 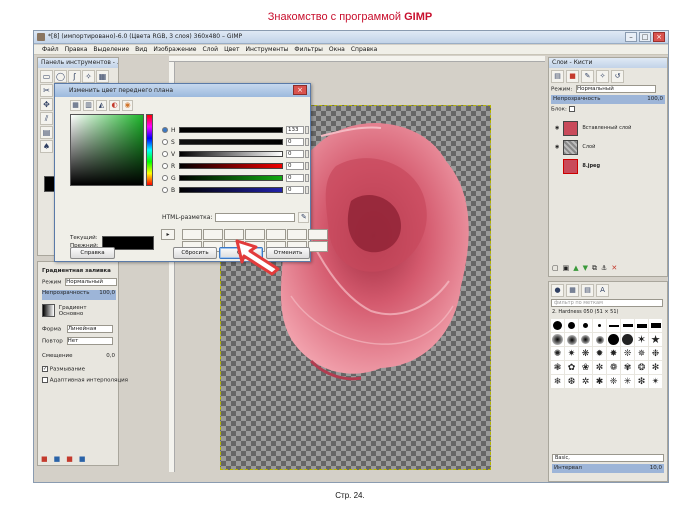 What do you see at coordinates (608, 128) in the screenshot?
I see `layer-row: ◉ Вставленный слой` at bounding box center [608, 128].